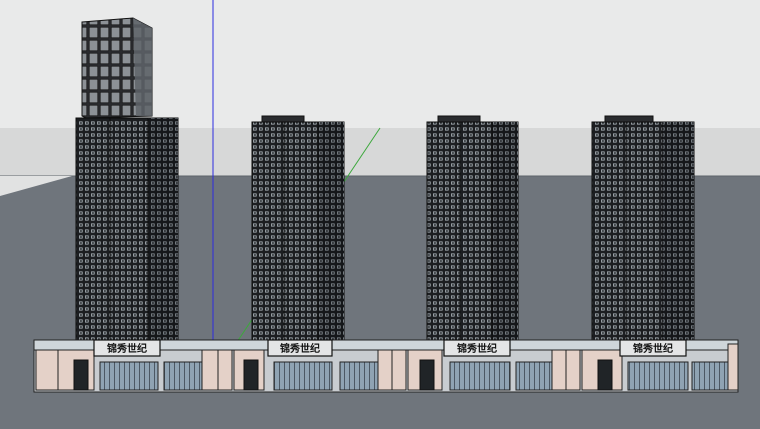  I want to click on signboard-3: 锦秀世纪, so click(477, 348).